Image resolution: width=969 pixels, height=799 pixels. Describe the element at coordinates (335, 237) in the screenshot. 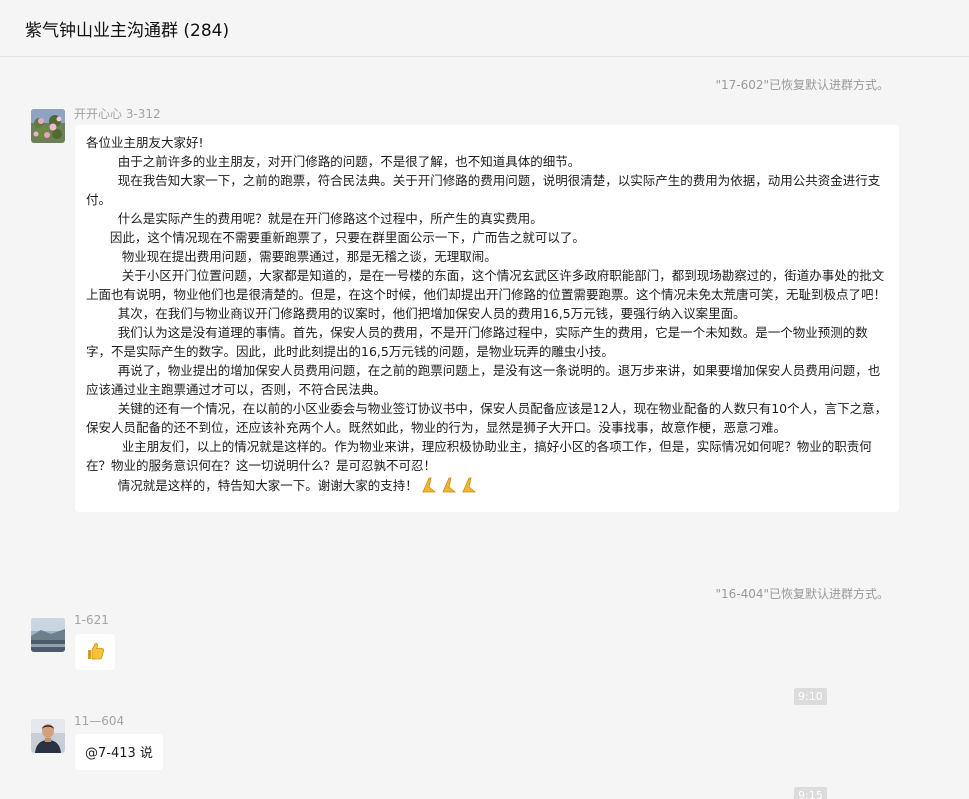

I see `message-paragraph: 因此，这个情况现在不需要重新跑票了，只要在群里面公示一下，广而告之就可以了。` at that location.